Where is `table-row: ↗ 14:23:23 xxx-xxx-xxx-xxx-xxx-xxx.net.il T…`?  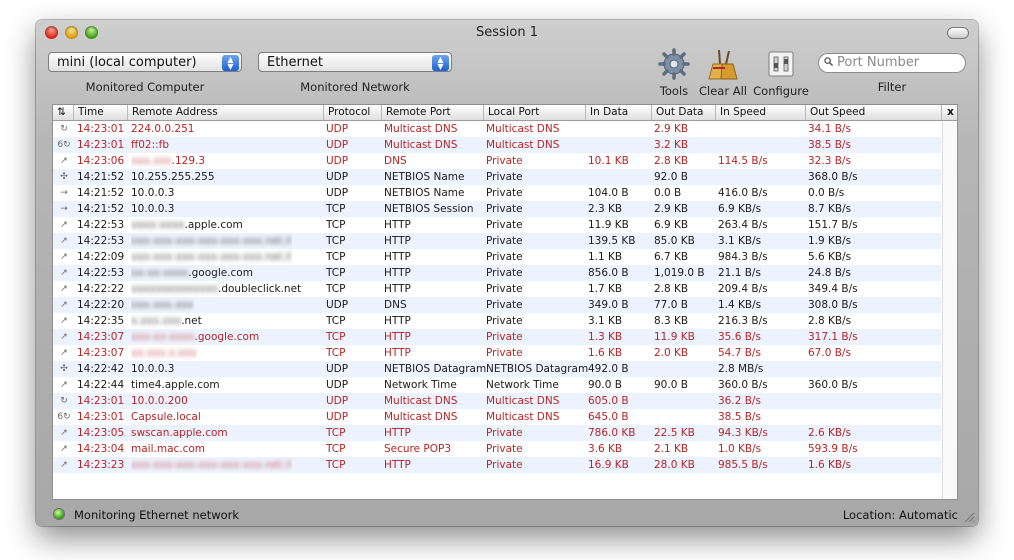
table-row: ↗ 14:23:23 xxx-xxx-xxx-xxx-xxx-xxx.net.il T… is located at coordinates (497, 465).